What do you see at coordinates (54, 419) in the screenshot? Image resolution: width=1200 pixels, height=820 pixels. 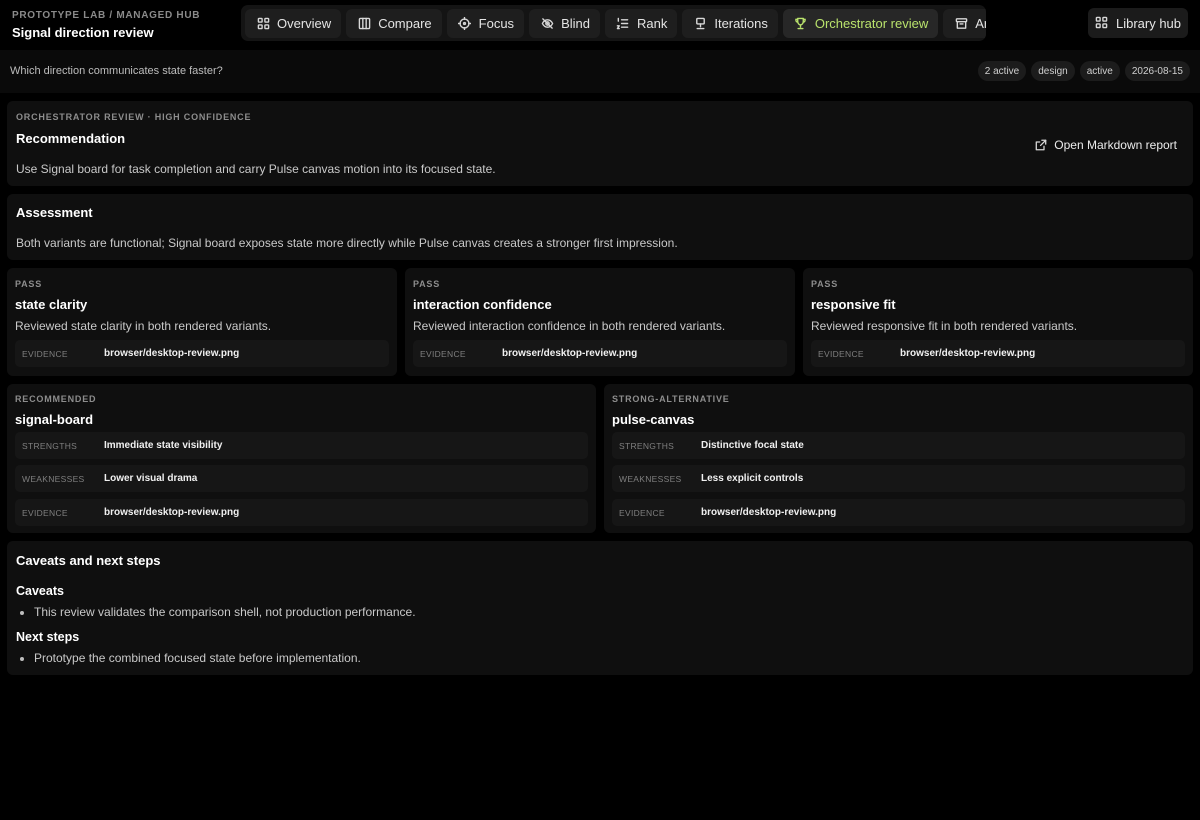 I see `variant-name: signal-board` at bounding box center [54, 419].